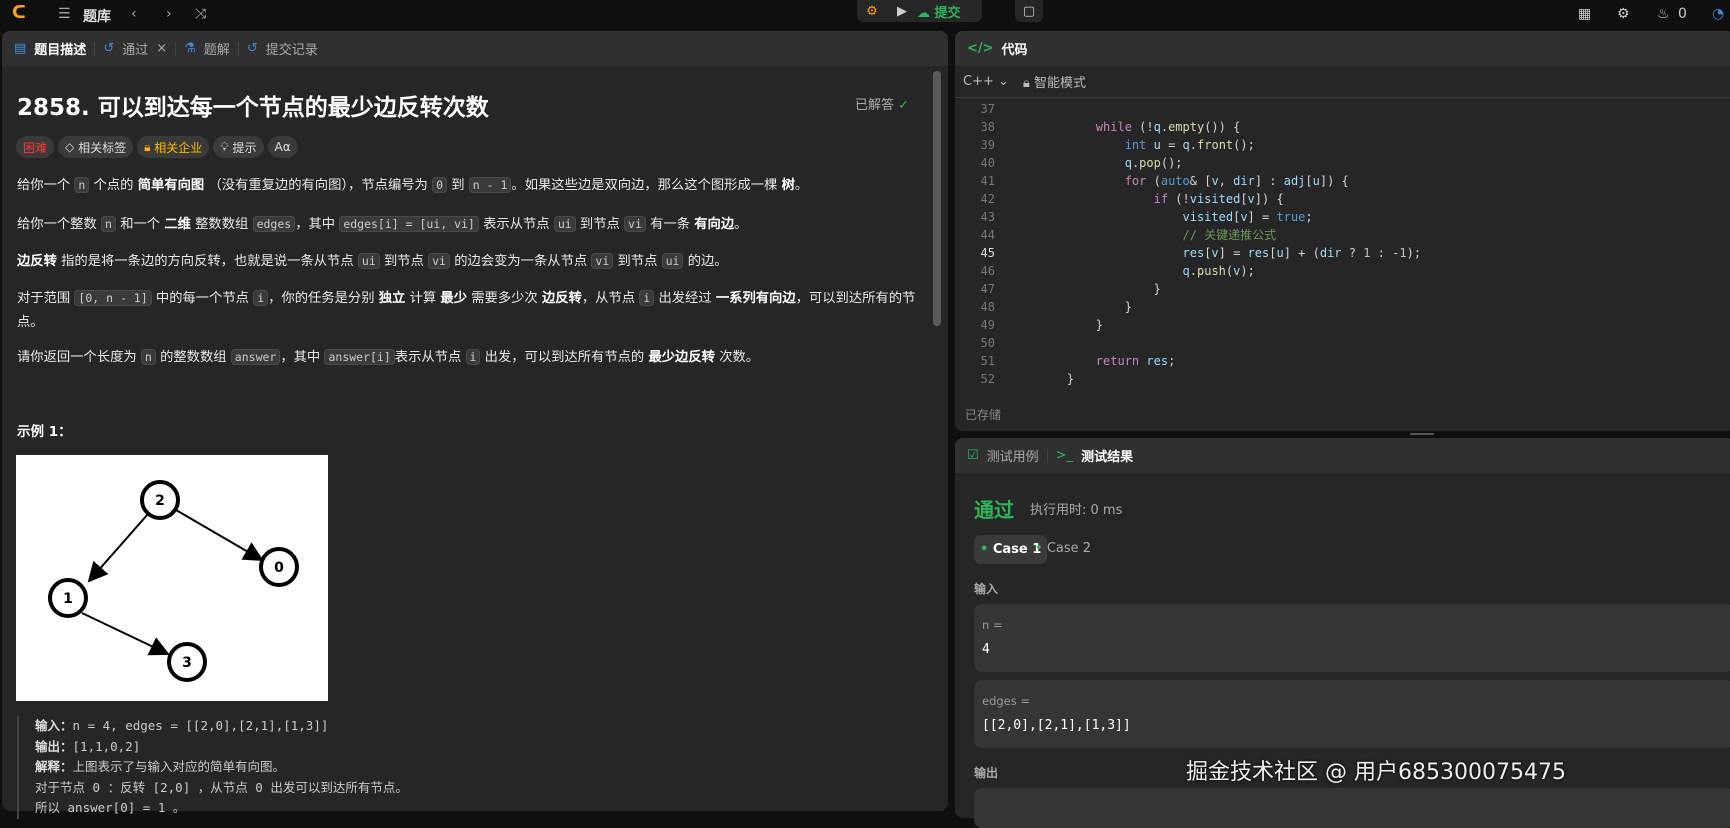 Image resolution: width=1730 pixels, height=828 pixels. Describe the element at coordinates (97, 16) in the screenshot. I see `problem-bank-link: 题库` at that location.